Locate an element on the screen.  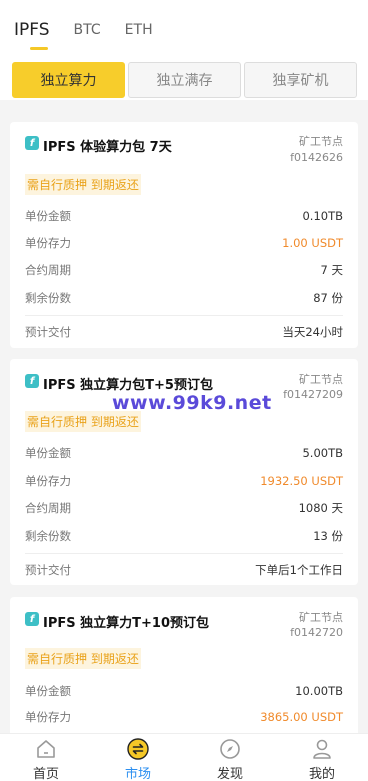
row-value: 1932.50 USDT is located at coordinates (301, 481).